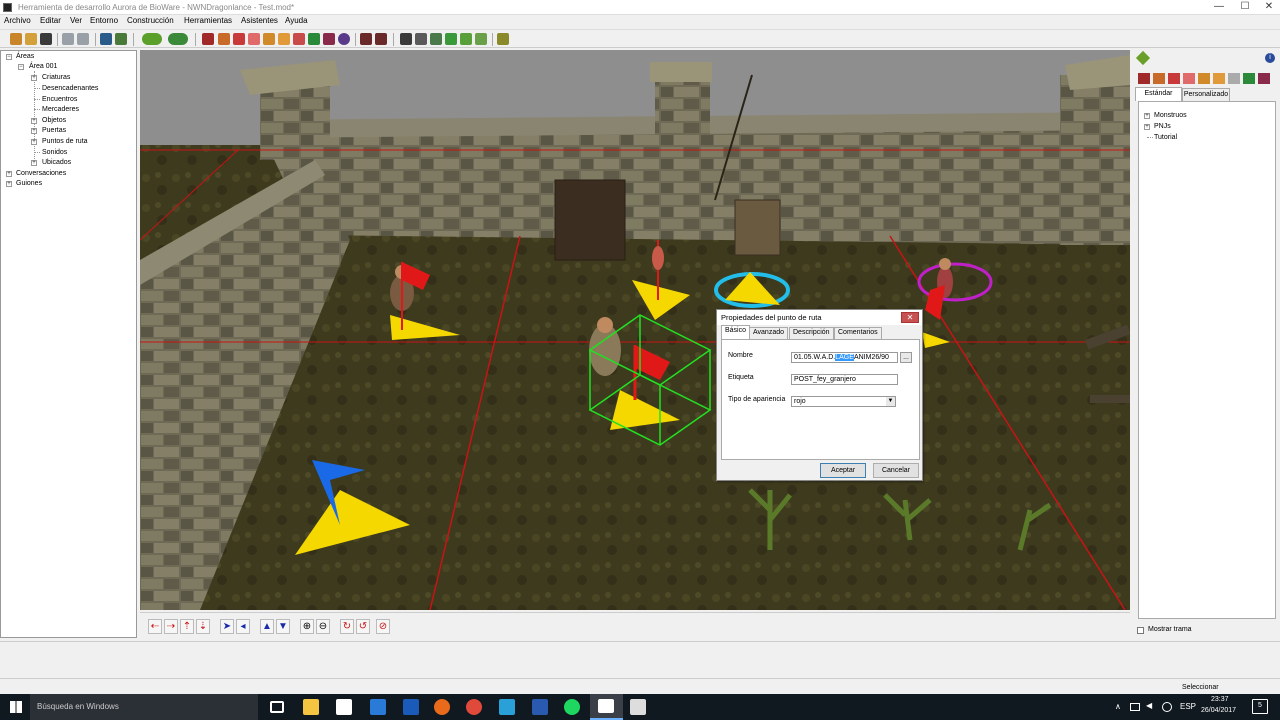 The image size is (1280, 720). I want to click on tilt-up-icon: ▲, so click(267, 626).